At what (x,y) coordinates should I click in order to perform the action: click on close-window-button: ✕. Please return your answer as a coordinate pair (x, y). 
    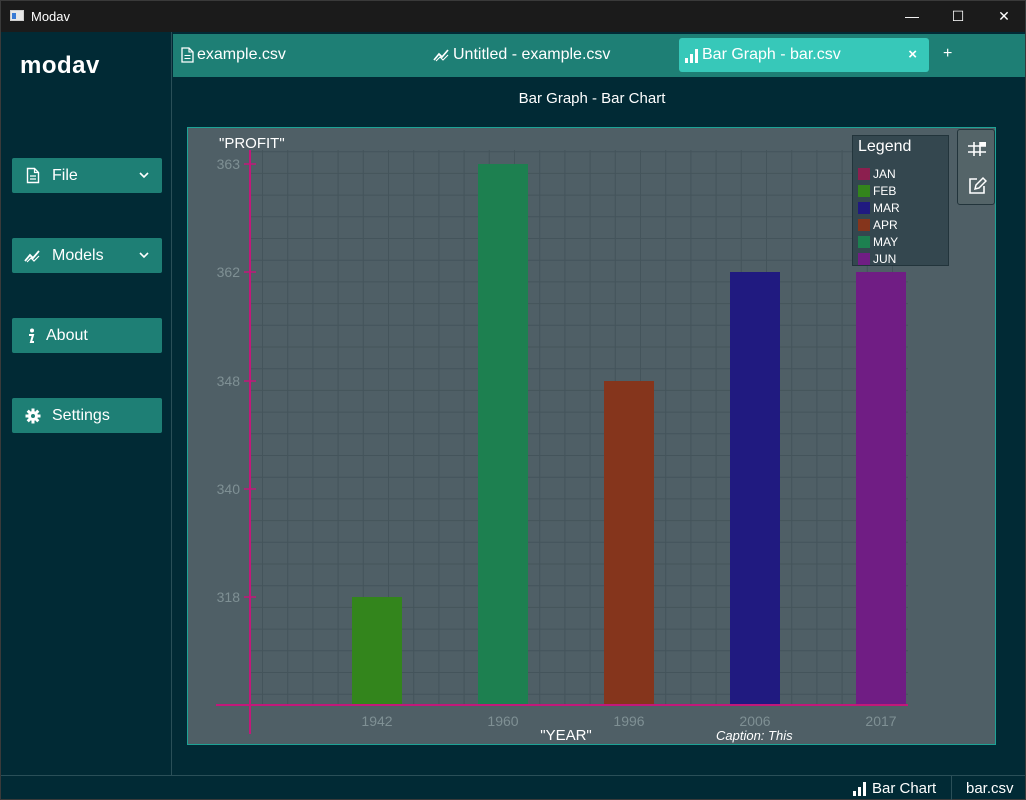
    Looking at the image, I should click on (1003, 16).